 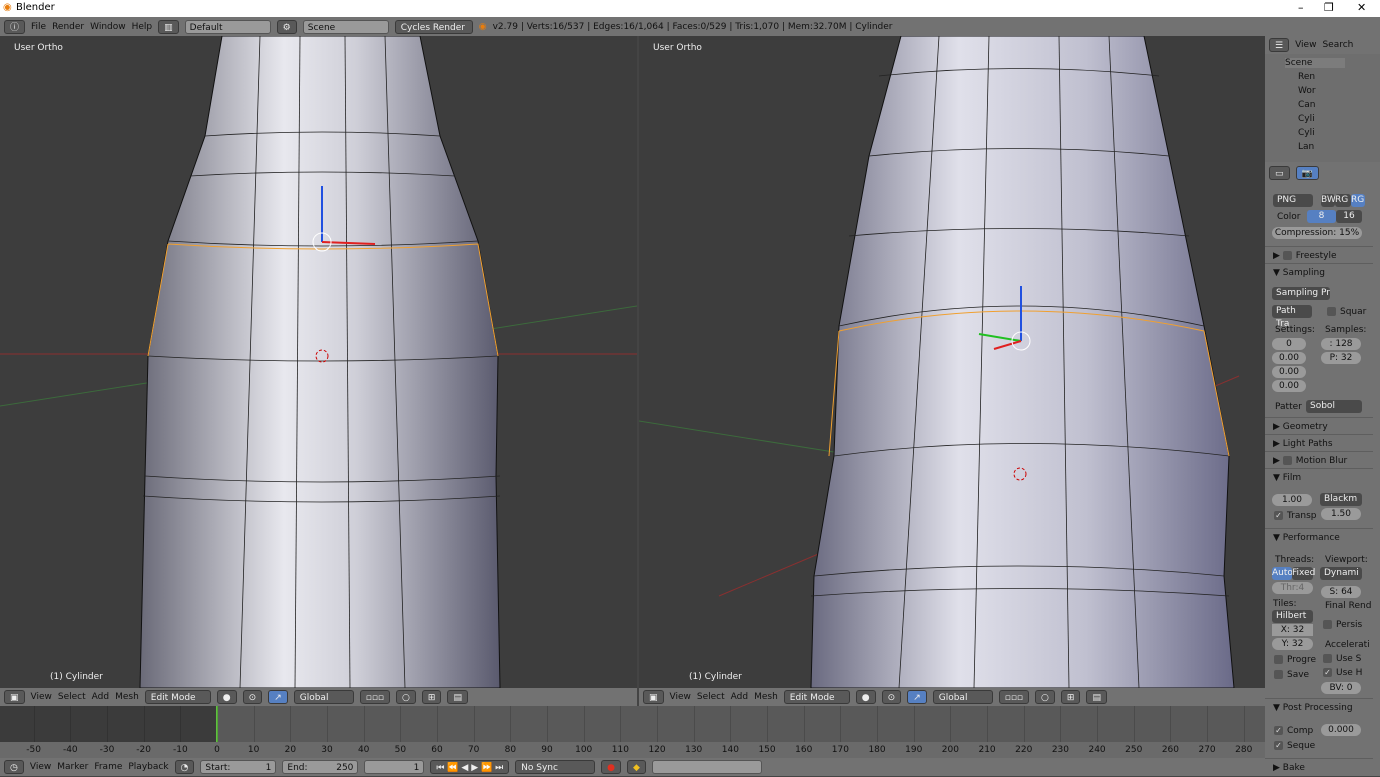 What do you see at coordinates (1343, 200) in the screenshot?
I see `color-rgb: RG` at bounding box center [1343, 200].